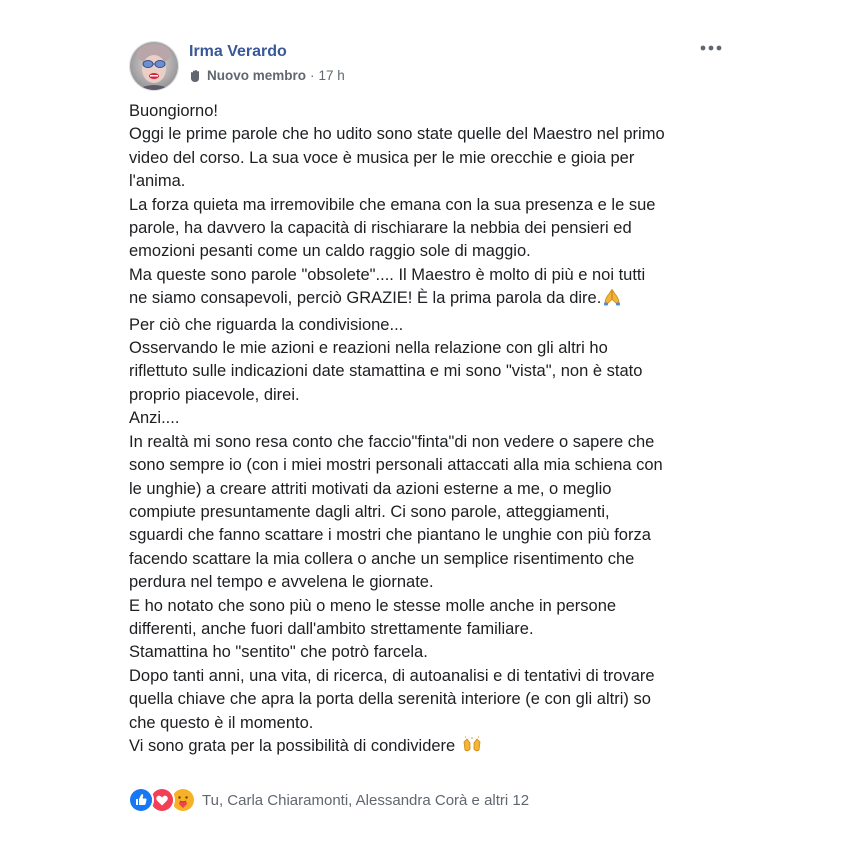 Image resolution: width=850 pixels, height=850 pixels. I want to click on post-meta: Nuovo membro · 17 h, so click(266, 75).